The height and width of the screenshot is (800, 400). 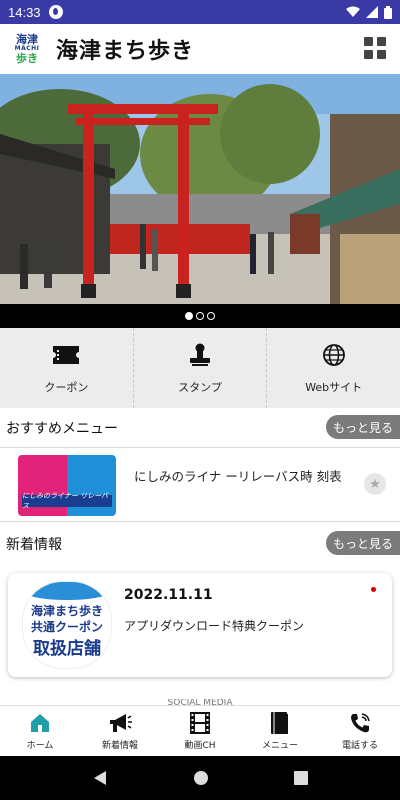 I want to click on grid-menu-icon, so click(x=376, y=49).